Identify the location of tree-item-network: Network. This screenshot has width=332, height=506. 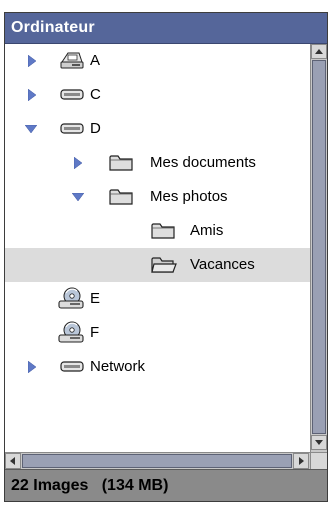
(157, 367).